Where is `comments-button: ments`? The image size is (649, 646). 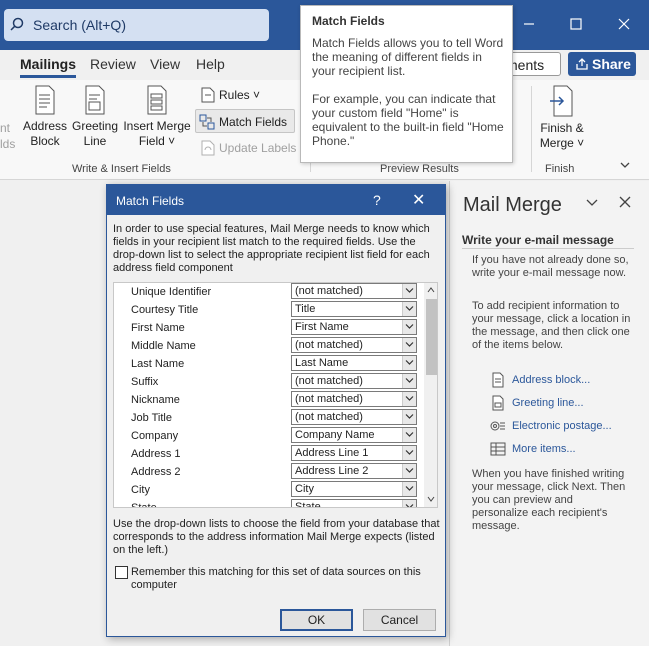
comments-button: ments is located at coordinates (533, 64).